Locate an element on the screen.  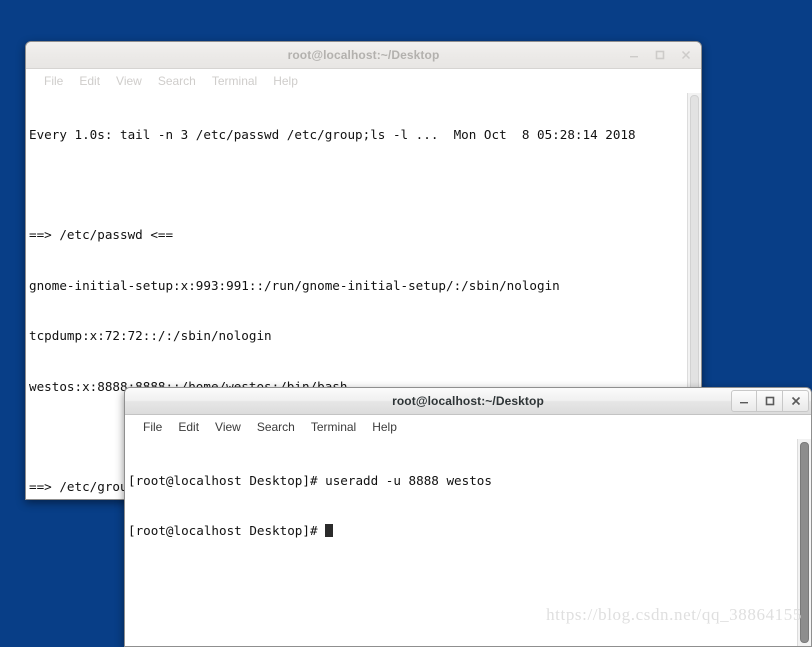
terminal-line-prompt: [root@localhost Desktop]# is located at coordinates (462, 531).